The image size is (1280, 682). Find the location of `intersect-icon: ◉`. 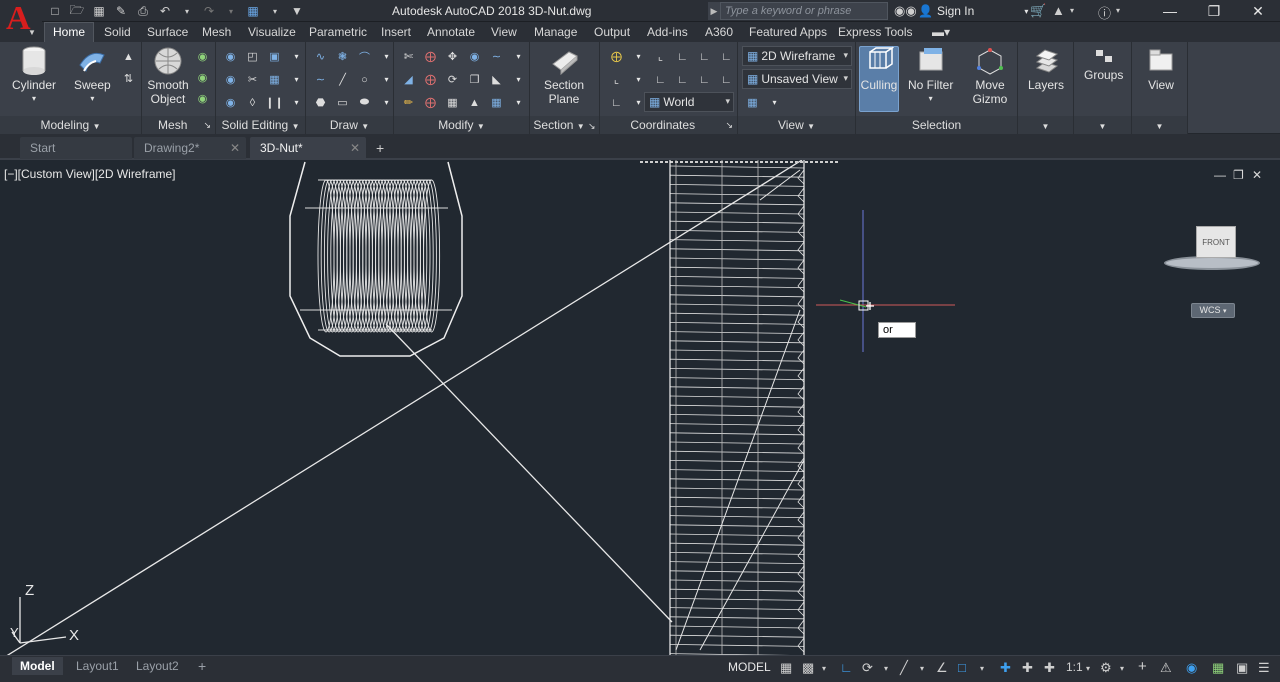

intersect-icon: ◉ is located at coordinates (230, 102).